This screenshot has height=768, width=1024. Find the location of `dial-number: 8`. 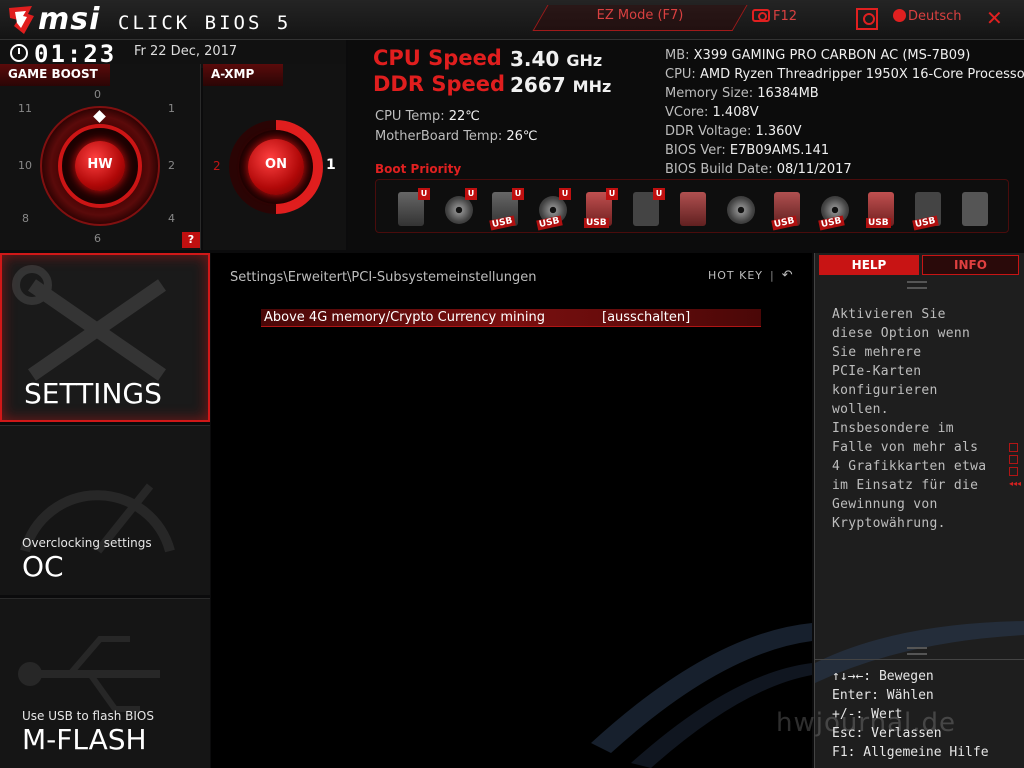

dial-number: 8 is located at coordinates (25, 218).